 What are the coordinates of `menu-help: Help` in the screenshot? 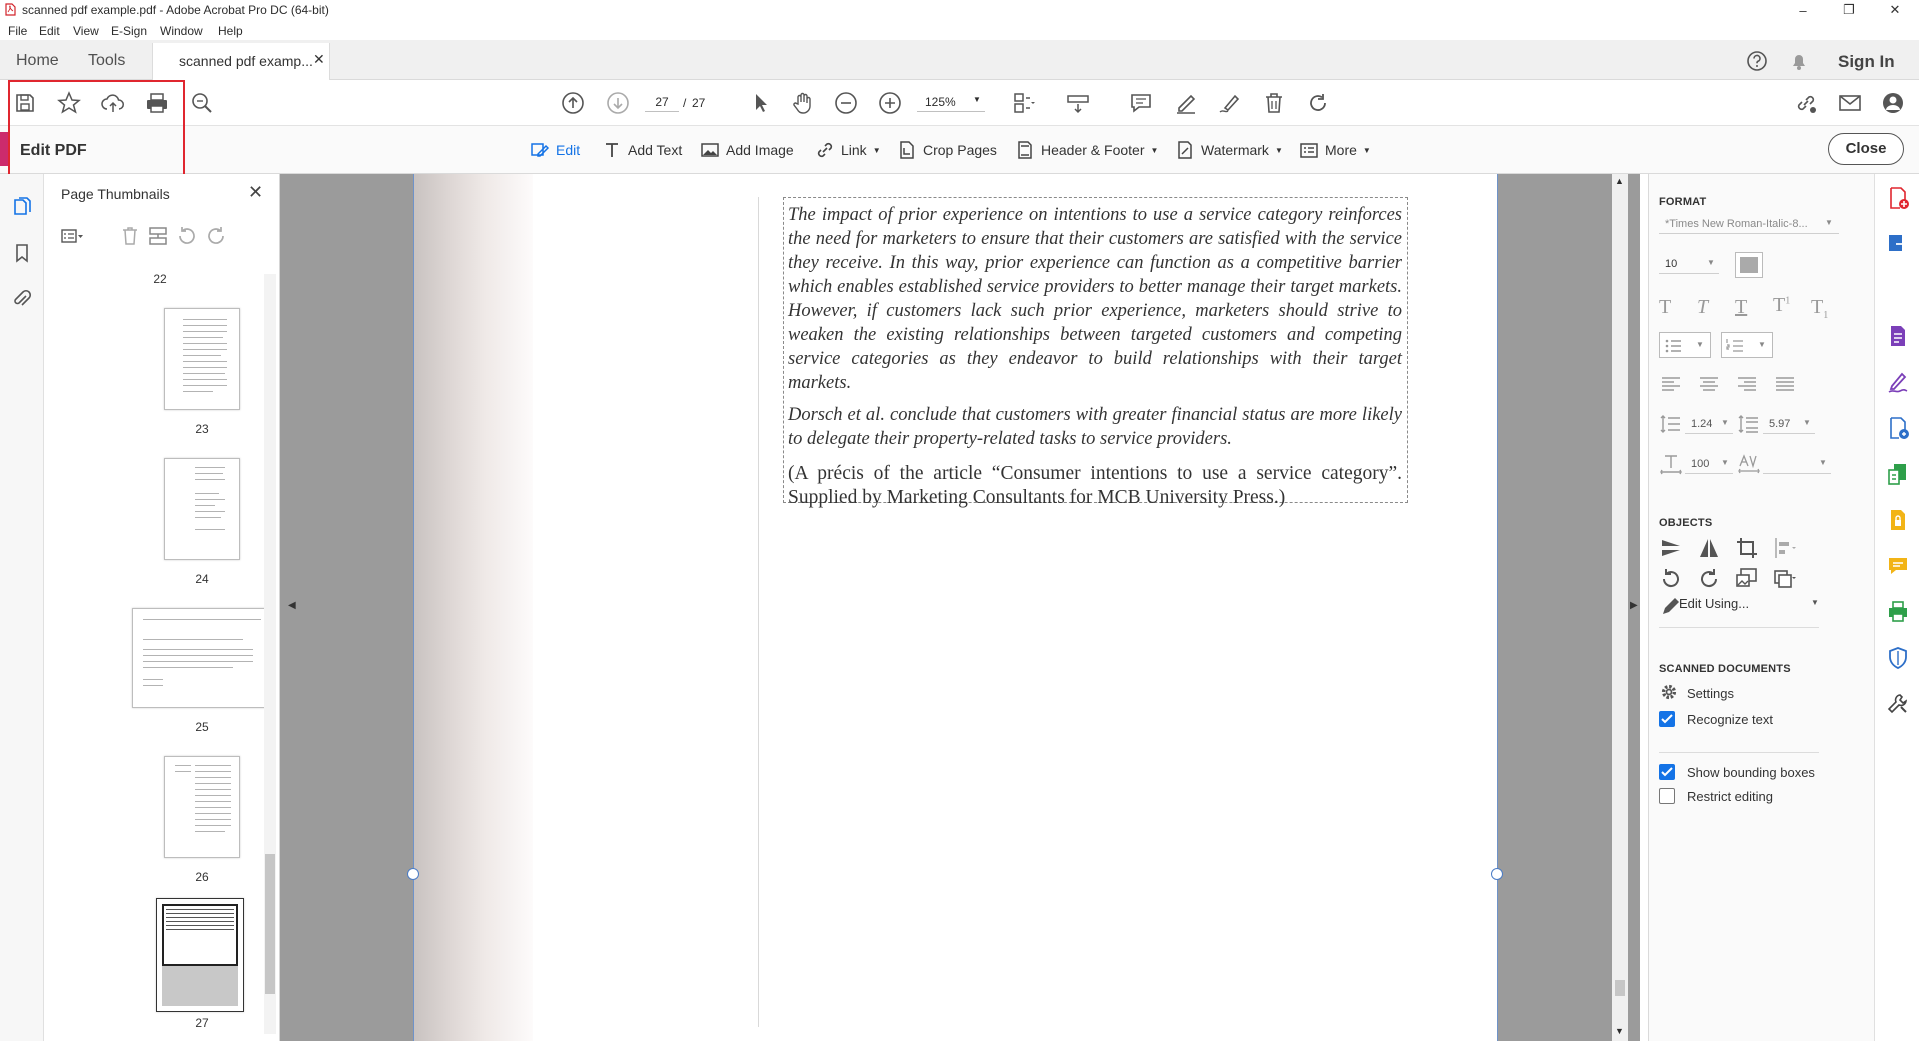 It's located at (230, 31).